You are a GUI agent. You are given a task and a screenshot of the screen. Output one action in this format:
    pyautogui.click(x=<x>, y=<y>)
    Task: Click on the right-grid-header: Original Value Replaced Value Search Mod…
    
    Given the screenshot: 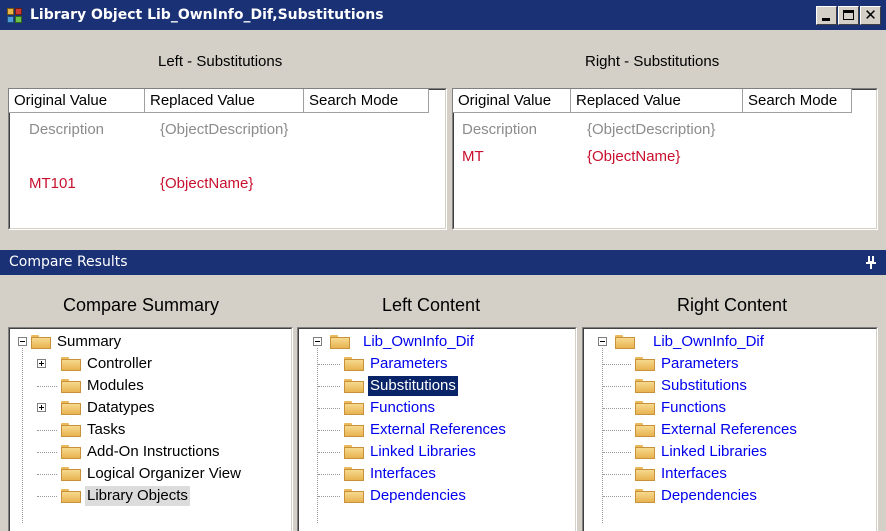 What is the action you would take?
    pyautogui.click(x=652, y=101)
    